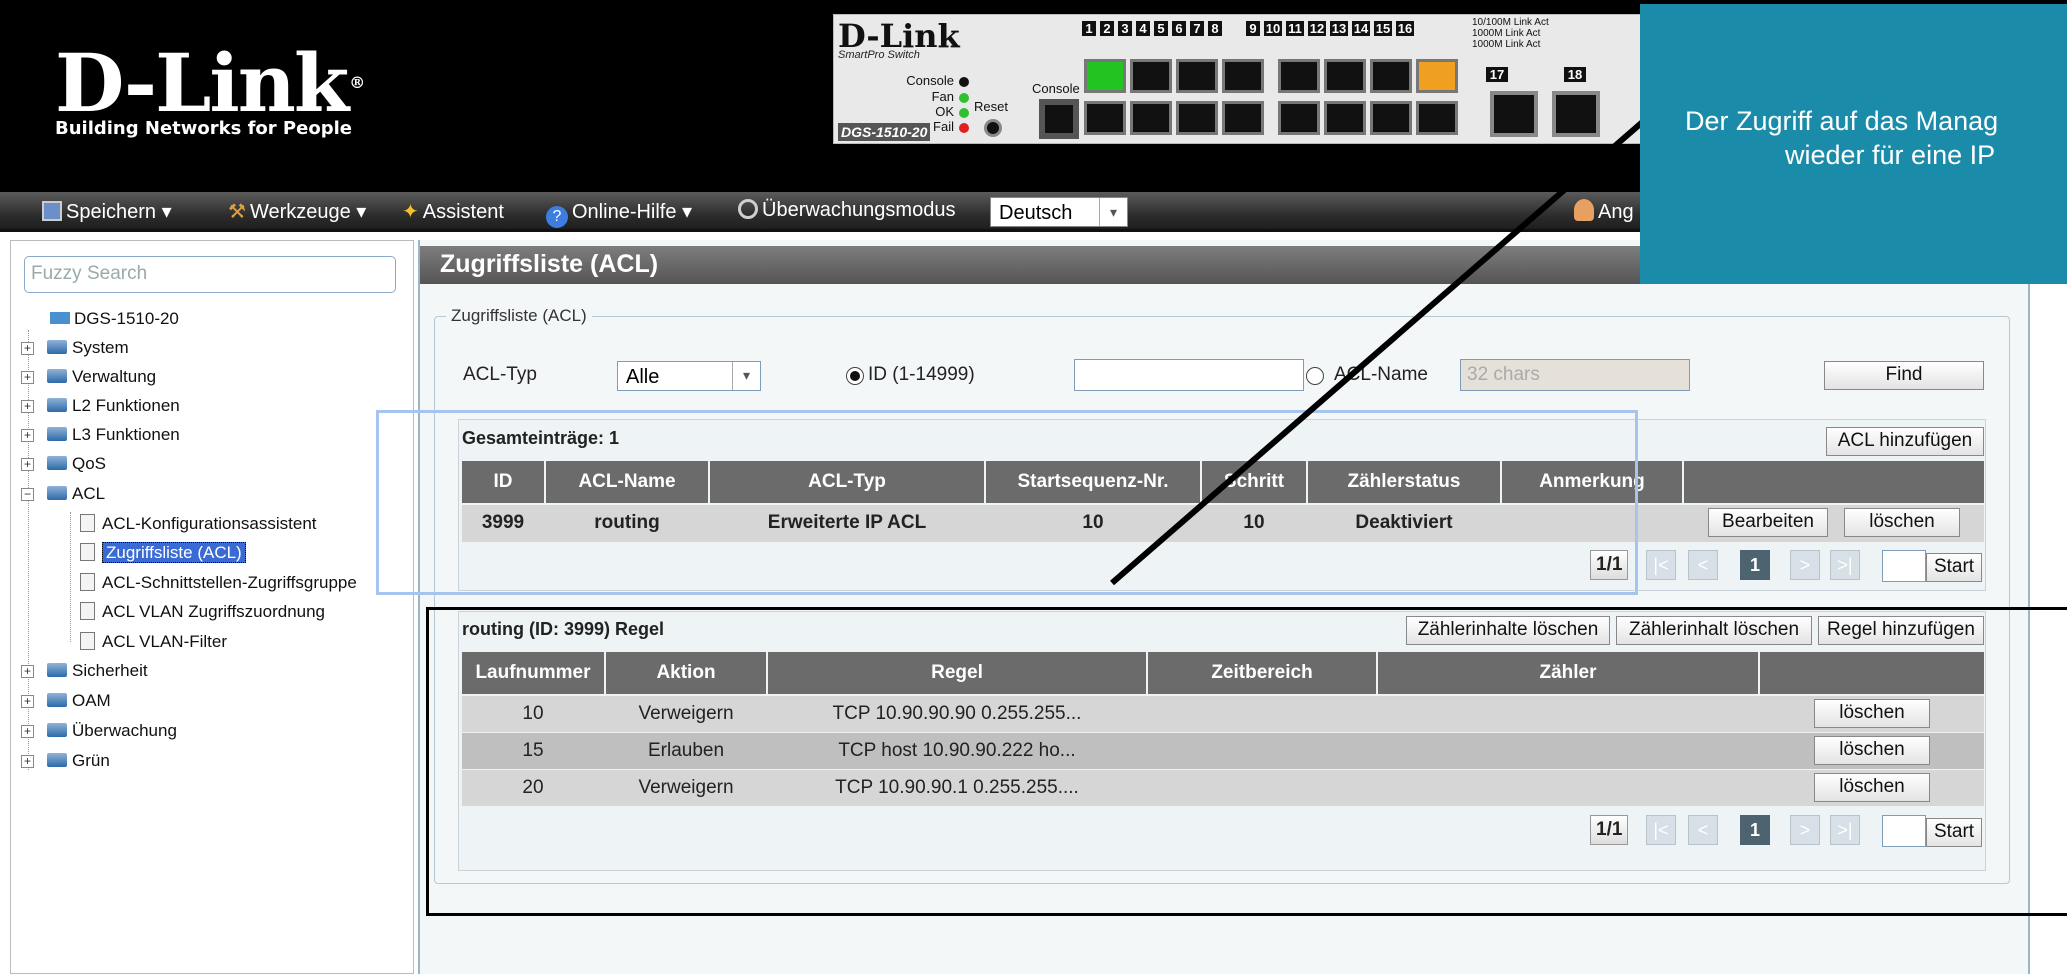 This screenshot has width=2067, height=974. What do you see at coordinates (1105, 118) in the screenshot?
I see `port-2-icon` at bounding box center [1105, 118].